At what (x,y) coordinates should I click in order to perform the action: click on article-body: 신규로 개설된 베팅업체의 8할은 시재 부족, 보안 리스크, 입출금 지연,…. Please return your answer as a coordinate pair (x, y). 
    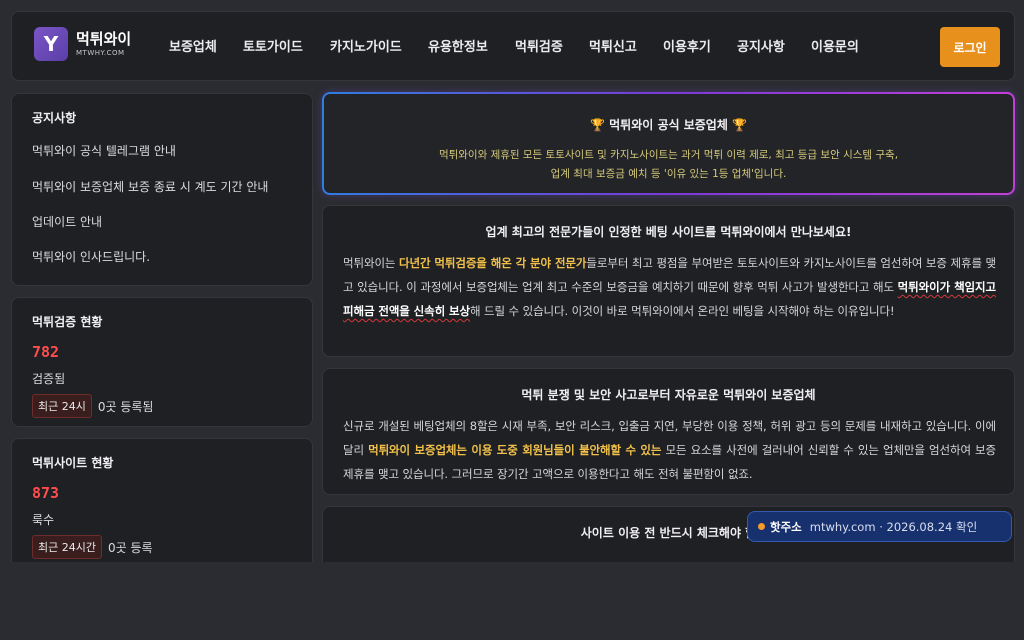
    Looking at the image, I should click on (670, 450).